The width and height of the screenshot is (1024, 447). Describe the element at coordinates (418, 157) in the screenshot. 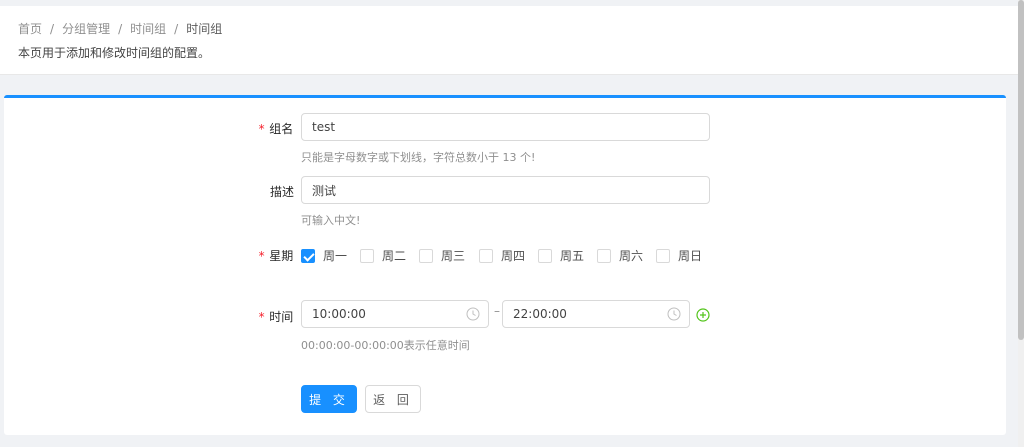

I see `group-name-hint: 只能是字母数字或下划线，字符总数小于 13 个!` at that location.